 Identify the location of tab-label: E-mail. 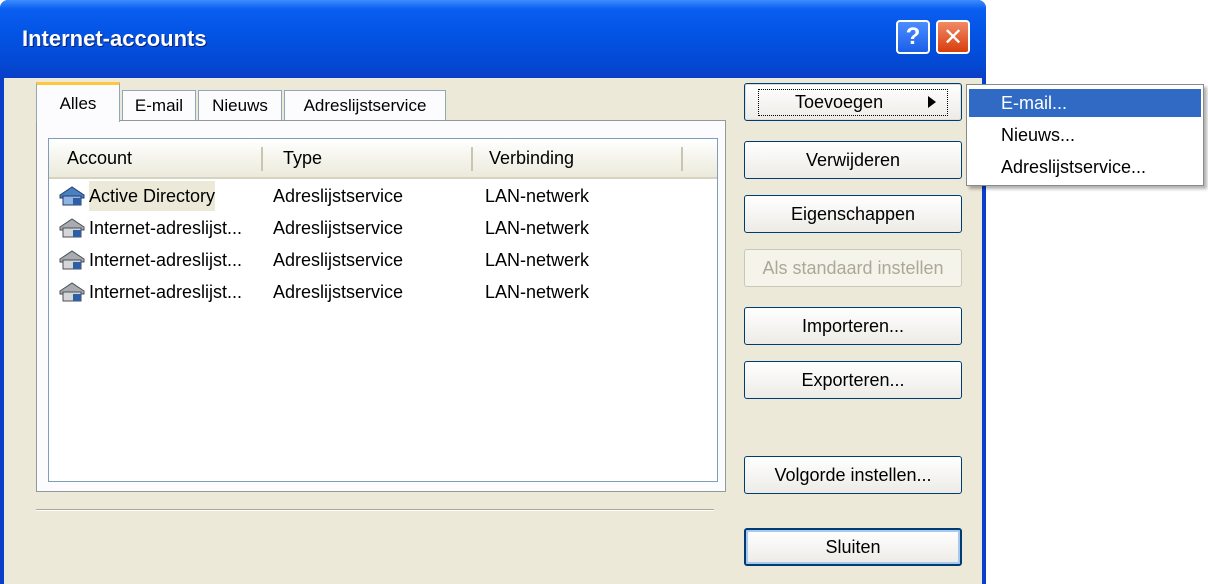
(159, 105).